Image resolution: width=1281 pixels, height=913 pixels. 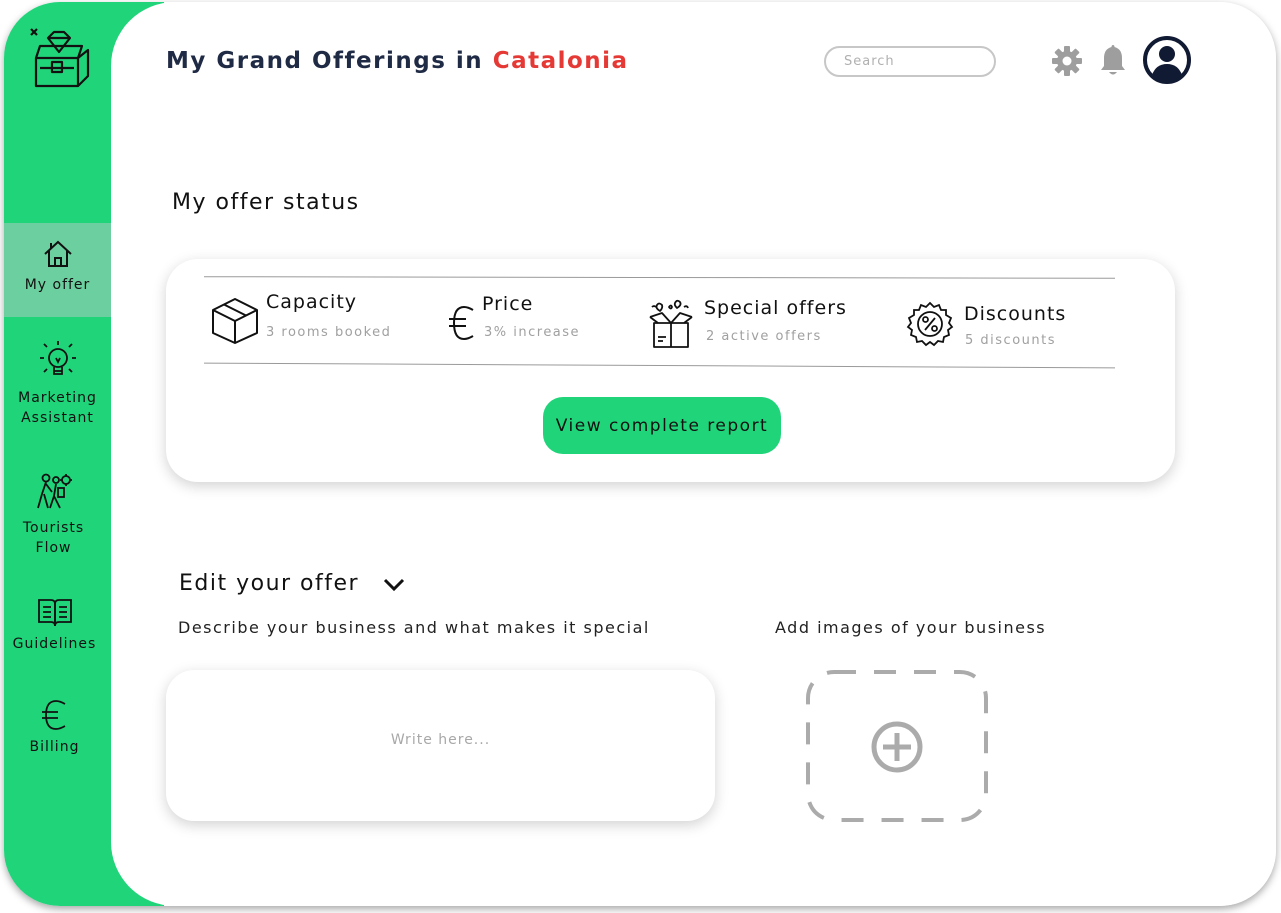 What do you see at coordinates (930, 324) in the screenshot?
I see `percent-badge-icon` at bounding box center [930, 324].